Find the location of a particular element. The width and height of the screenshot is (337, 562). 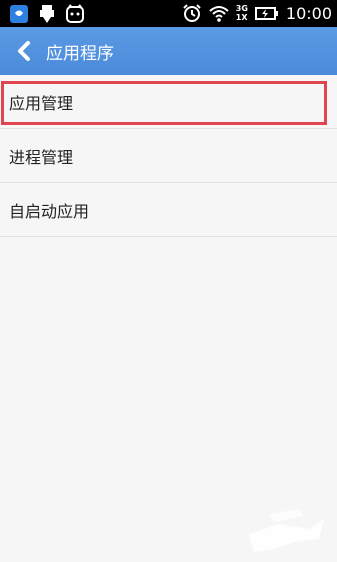

wifi-icon is located at coordinates (219, 13).